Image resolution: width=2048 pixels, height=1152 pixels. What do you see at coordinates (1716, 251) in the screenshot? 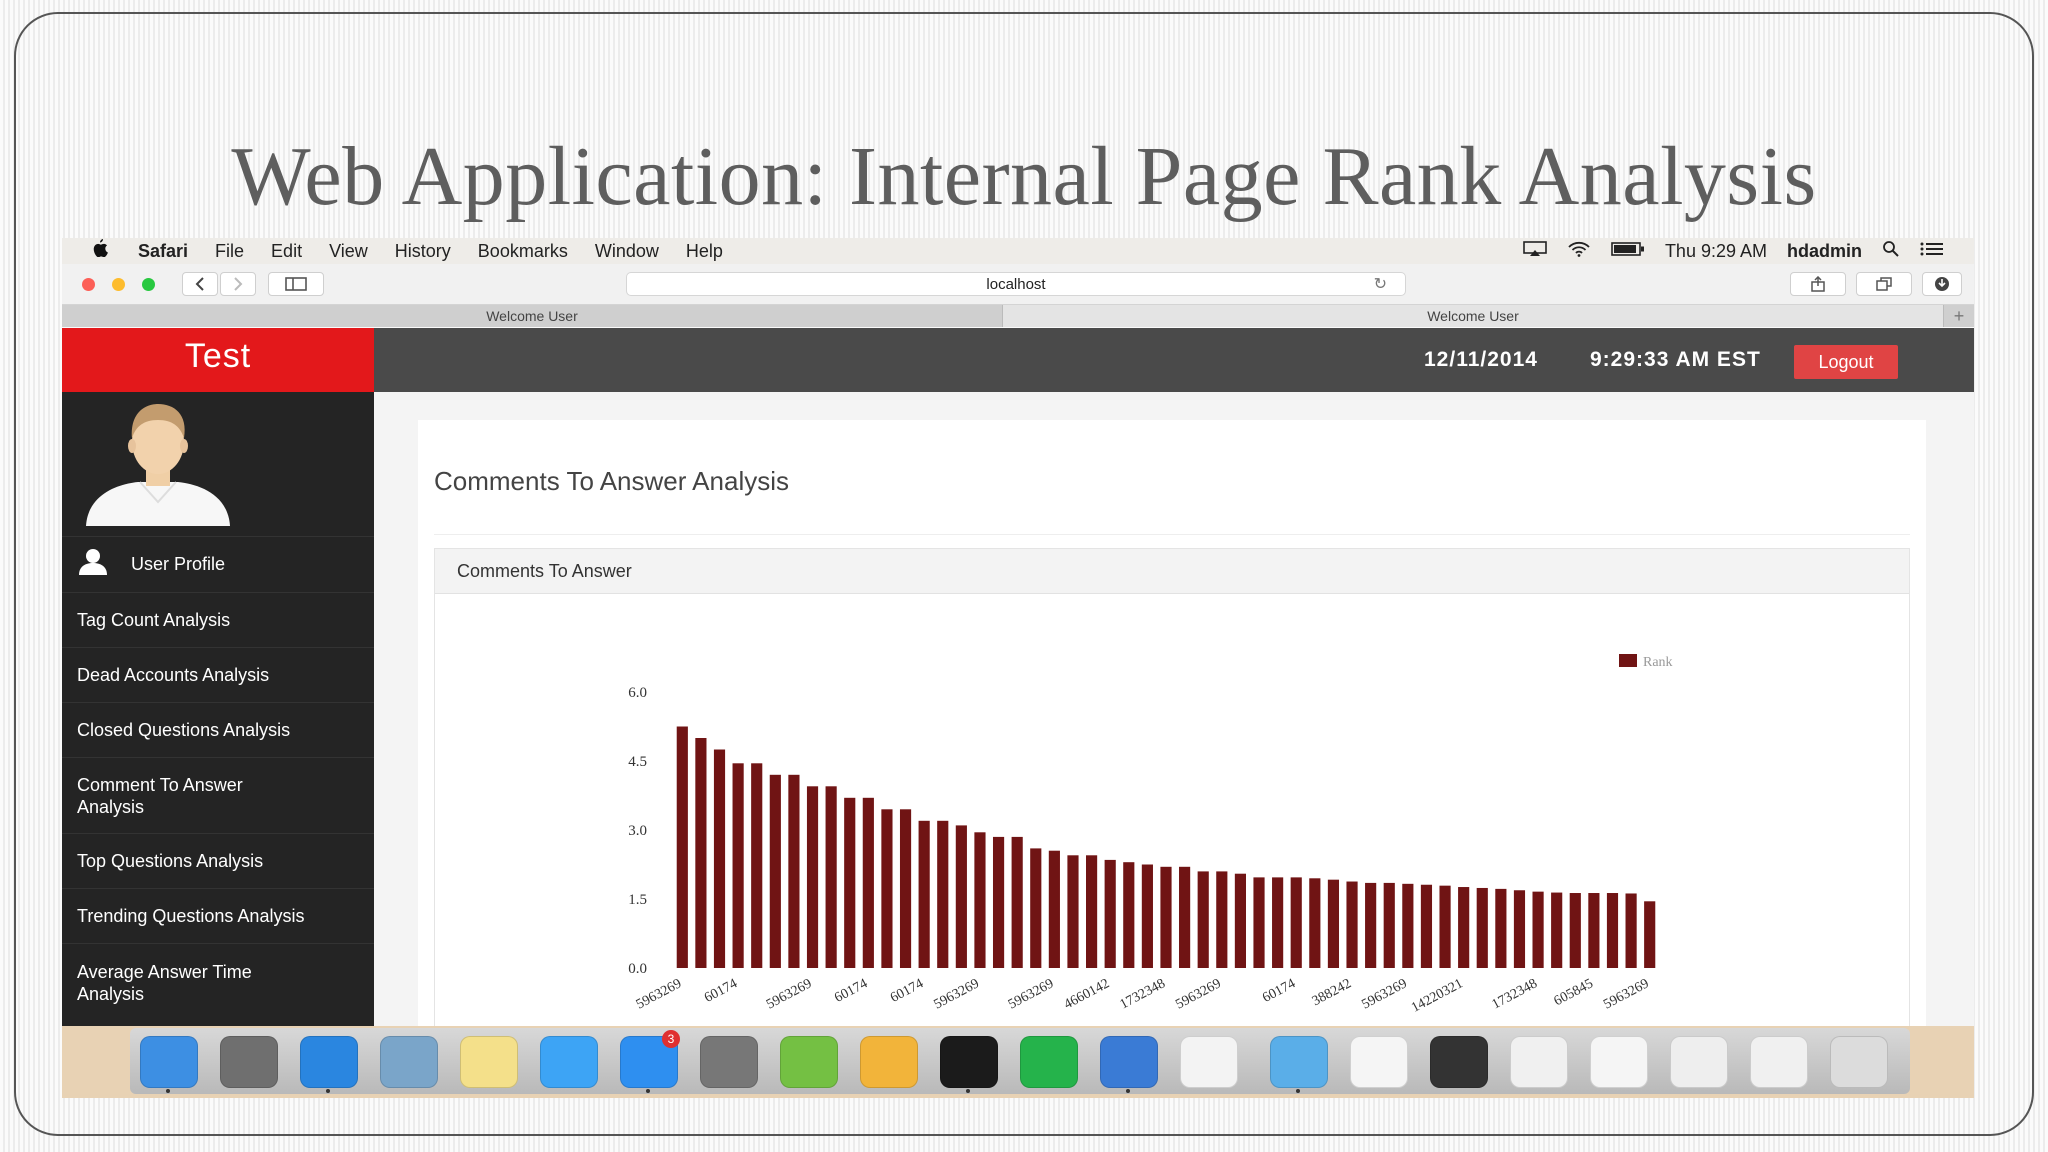
I see `menubar-clock: Thu 9:29 AM` at bounding box center [1716, 251].